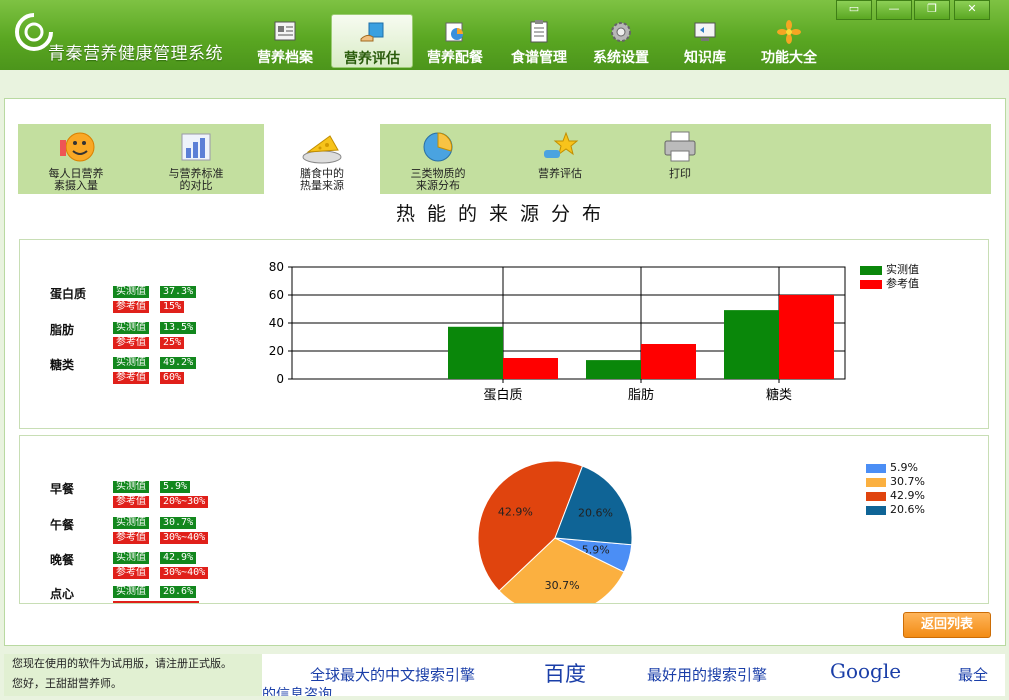 This screenshot has height=700, width=1009. I want to click on nav-evaluation: 营养评估, so click(372, 41).